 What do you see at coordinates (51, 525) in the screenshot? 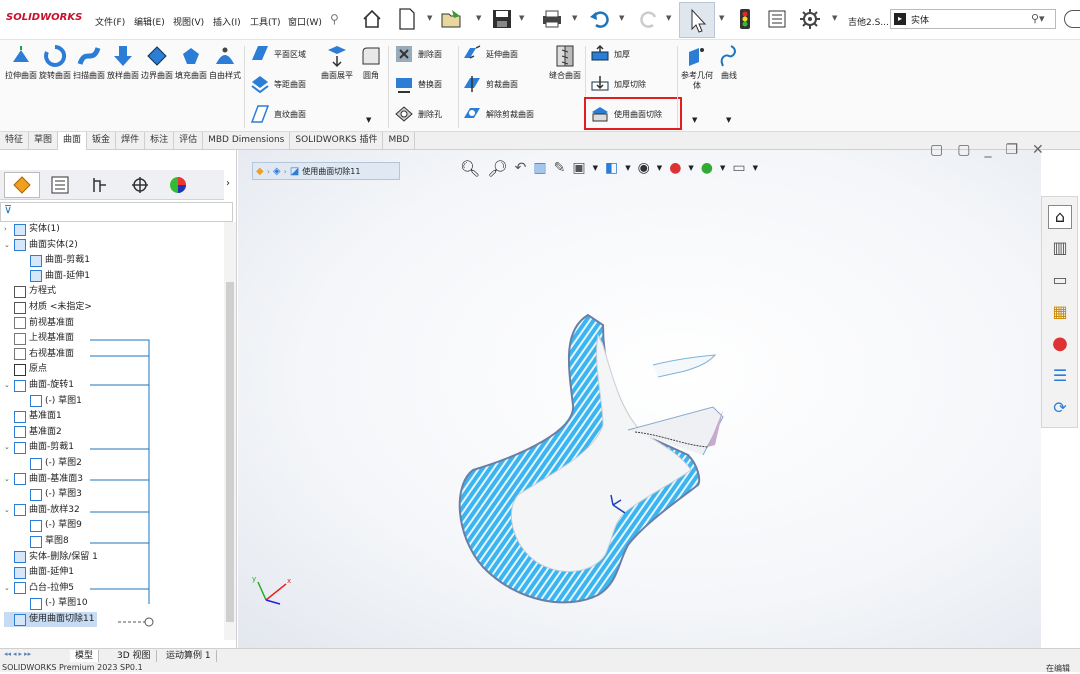
I see `tree-item: (-) 草图9` at bounding box center [51, 525].